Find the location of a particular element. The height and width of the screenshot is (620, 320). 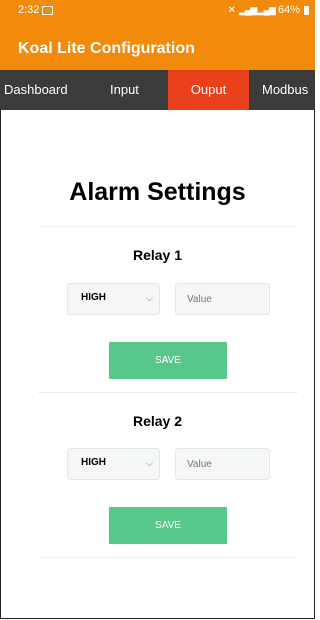

relay-1-title: Relay 1 is located at coordinates (157, 255).